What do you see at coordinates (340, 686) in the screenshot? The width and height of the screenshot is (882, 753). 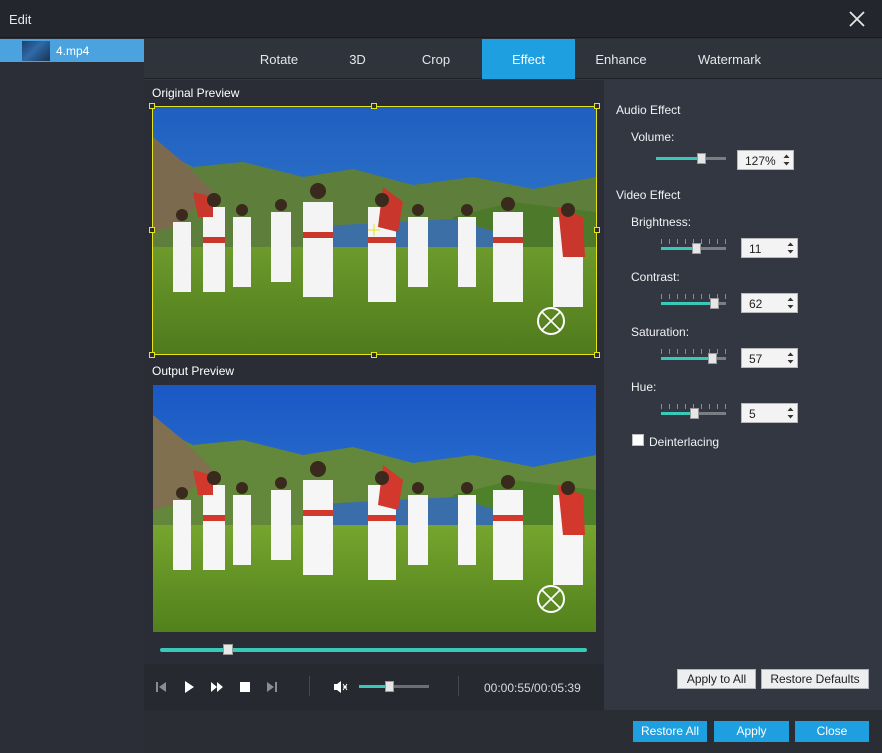 I see `volume-icon` at bounding box center [340, 686].